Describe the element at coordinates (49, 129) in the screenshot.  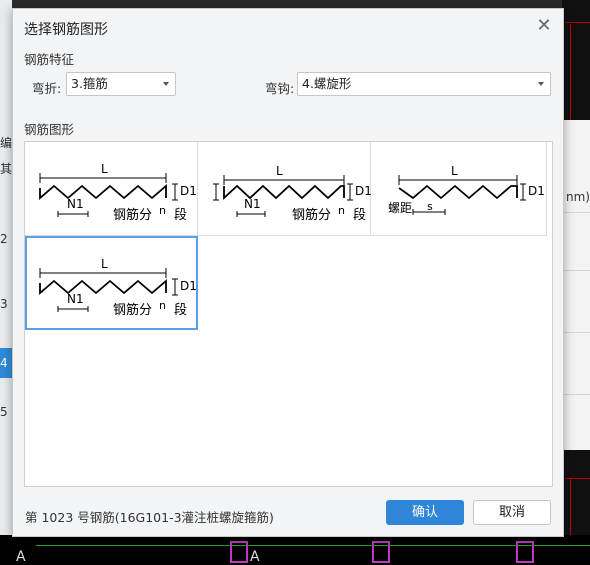
I see `rebar-shapes-heading: 钢筋图形` at that location.